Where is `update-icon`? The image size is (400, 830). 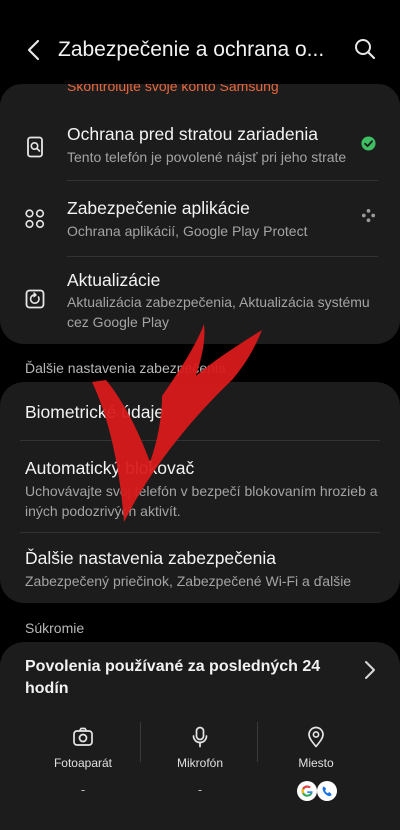
update-icon is located at coordinates (35, 299).